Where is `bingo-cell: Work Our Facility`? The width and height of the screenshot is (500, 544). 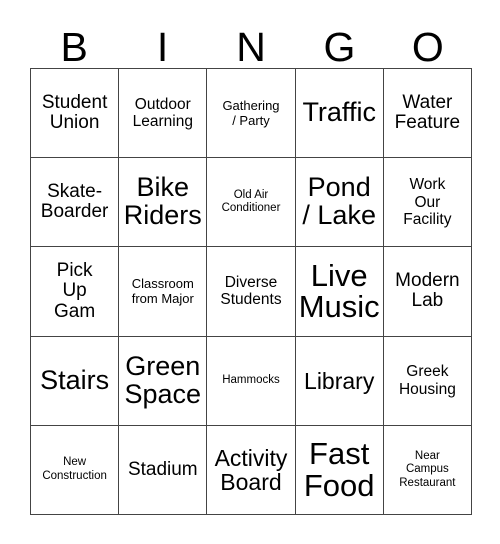
bingo-cell: Work Our Facility is located at coordinates (427, 203).